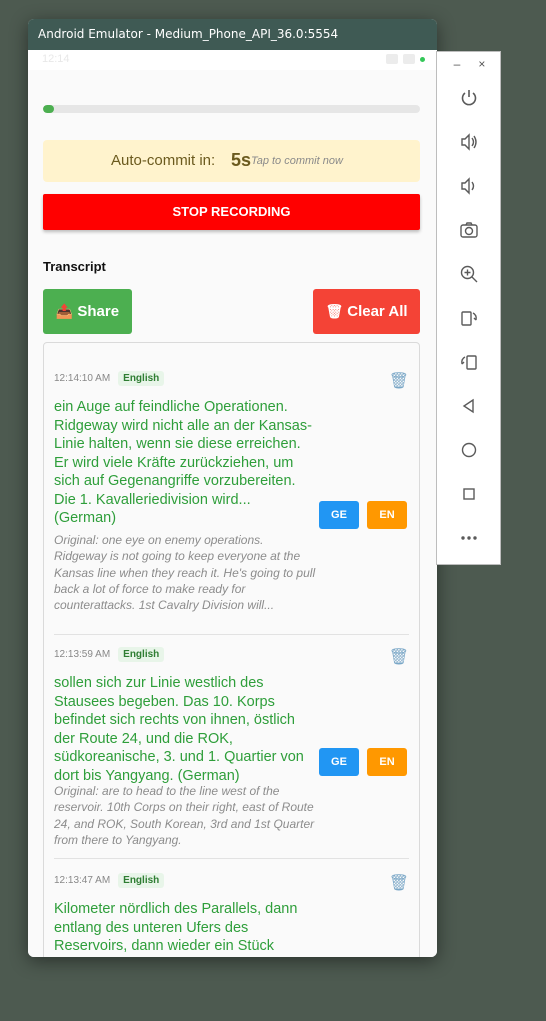 This screenshot has width=546, height=1021. What do you see at coordinates (56, 59) in the screenshot?
I see `status-time: 12:14` at bounding box center [56, 59].